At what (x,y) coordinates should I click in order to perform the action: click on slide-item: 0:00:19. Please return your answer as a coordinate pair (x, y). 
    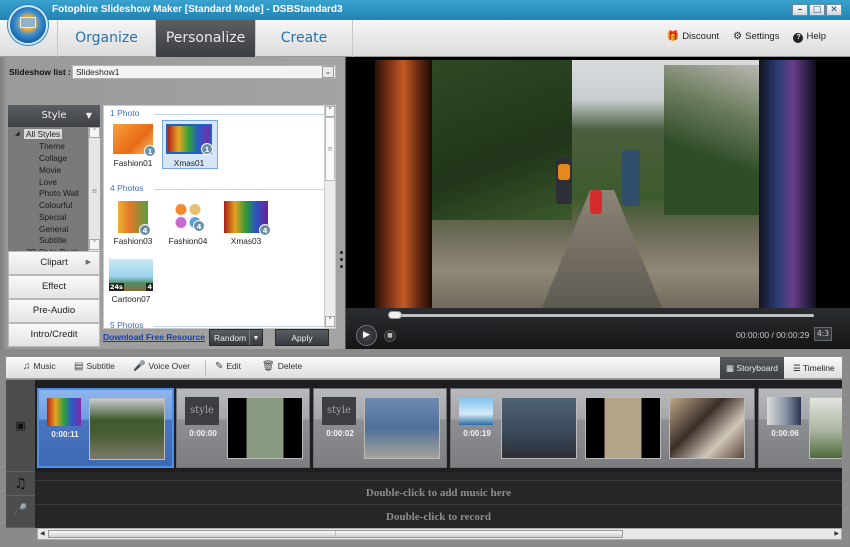
    Looking at the image, I should click on (602, 428).